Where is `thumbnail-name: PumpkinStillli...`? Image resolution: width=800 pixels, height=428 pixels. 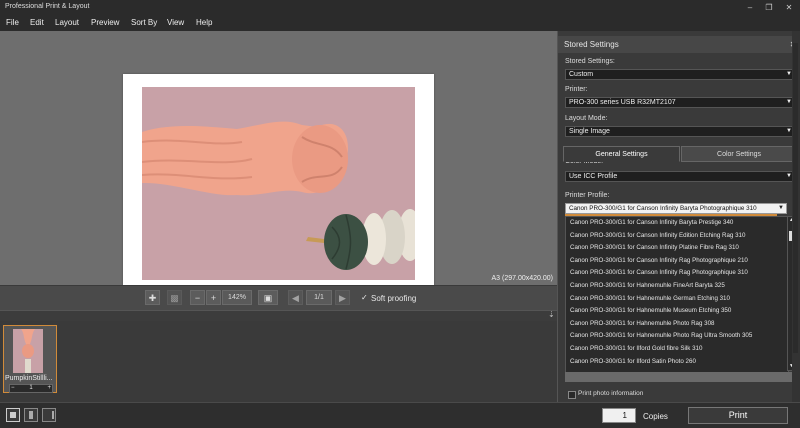
thumbnail-name: PumpkinStillli... is located at coordinates (29, 378).